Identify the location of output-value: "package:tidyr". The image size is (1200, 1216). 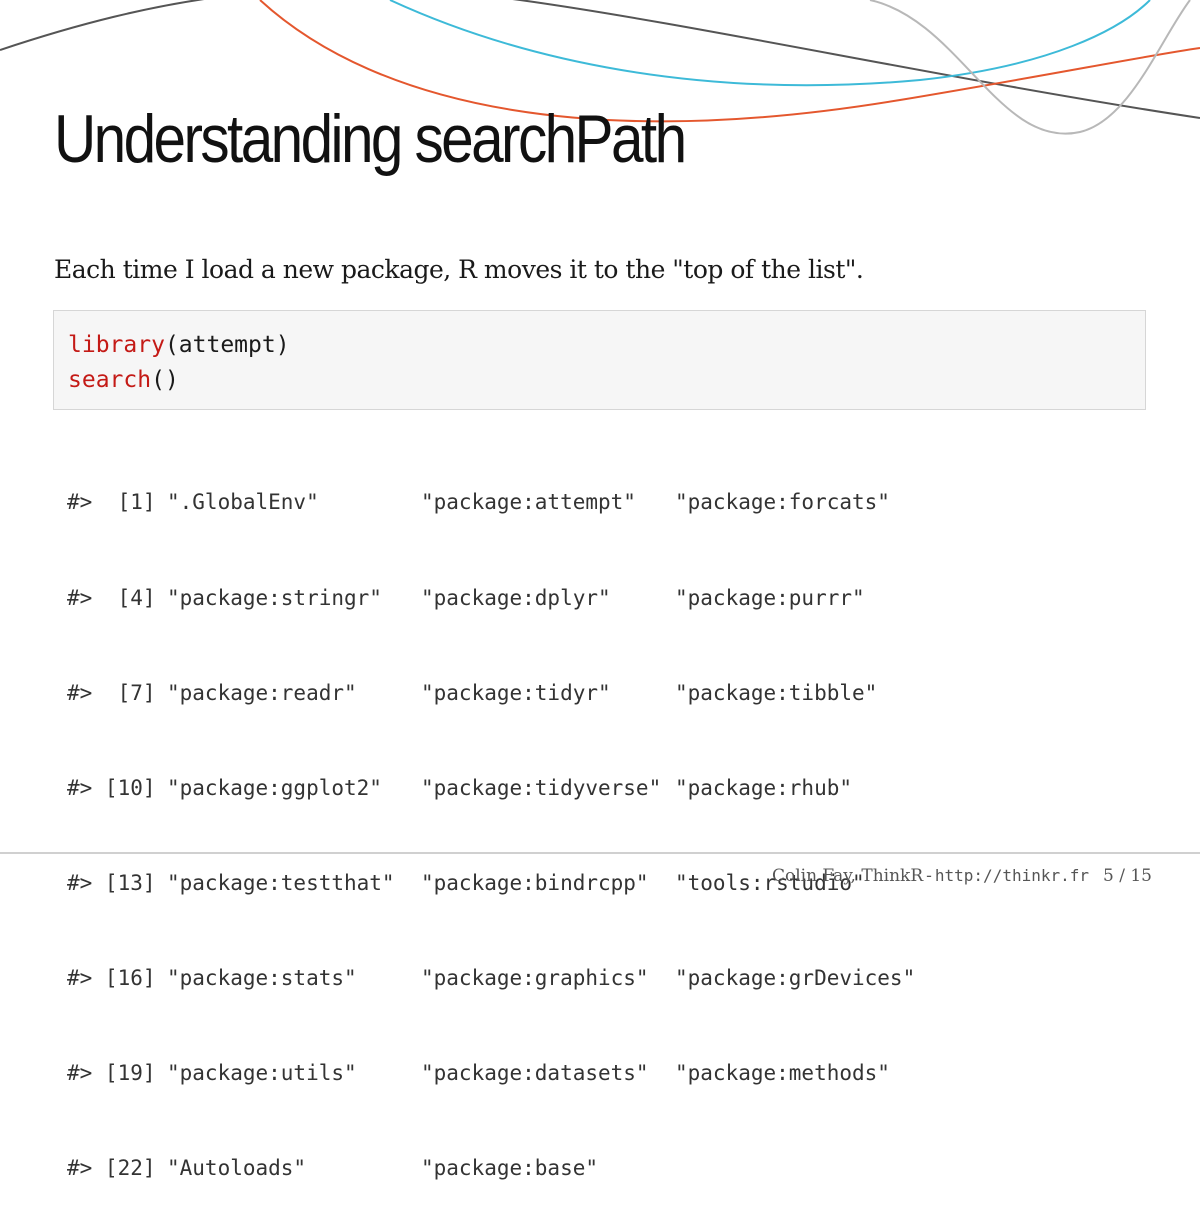
(516, 692).